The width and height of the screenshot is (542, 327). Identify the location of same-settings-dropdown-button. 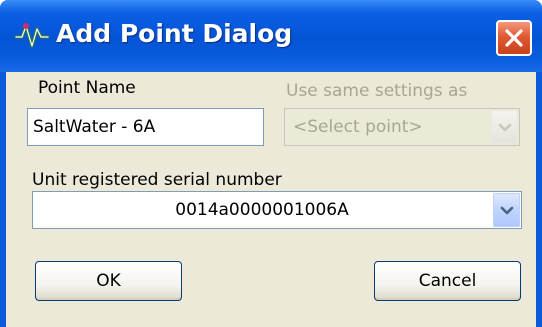
(504, 127).